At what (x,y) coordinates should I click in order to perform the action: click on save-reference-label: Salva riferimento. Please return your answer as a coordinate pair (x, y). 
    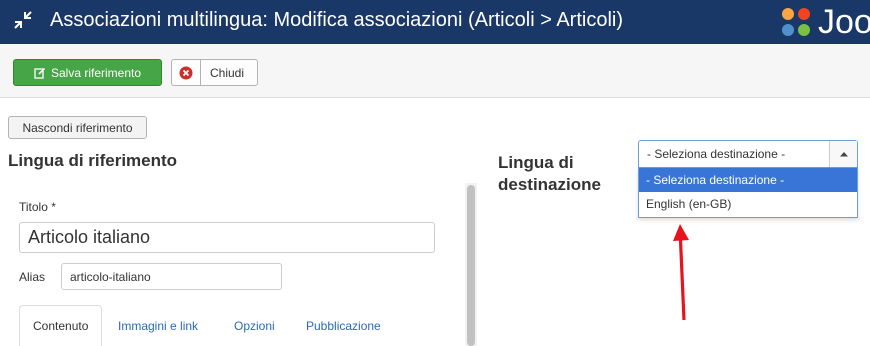
    Looking at the image, I should click on (96, 72).